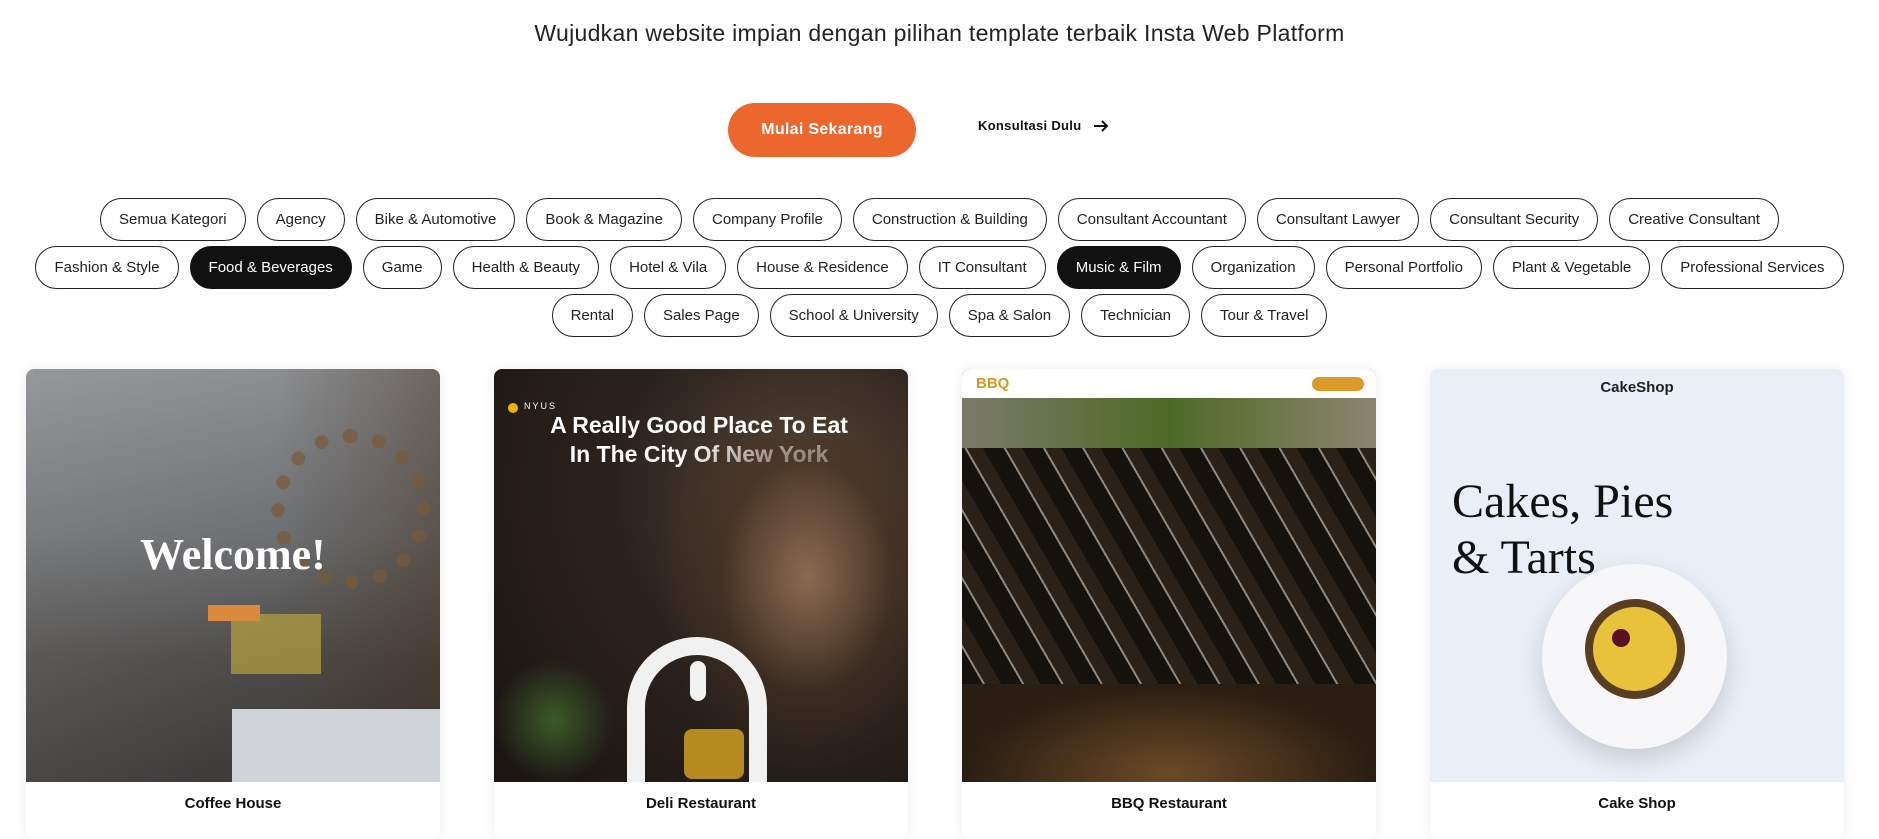  Describe the element at coordinates (173, 219) in the screenshot. I see `category-pill-semua-kategori: Semua Kategori` at that location.